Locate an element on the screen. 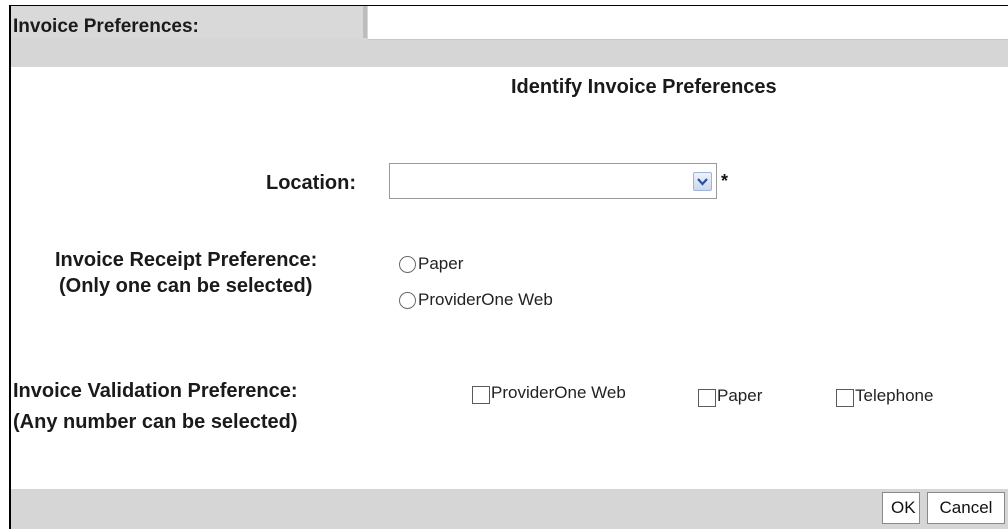 The image size is (1008, 529). title-cell: Invoice Preferences: is located at coordinates (189, 22).